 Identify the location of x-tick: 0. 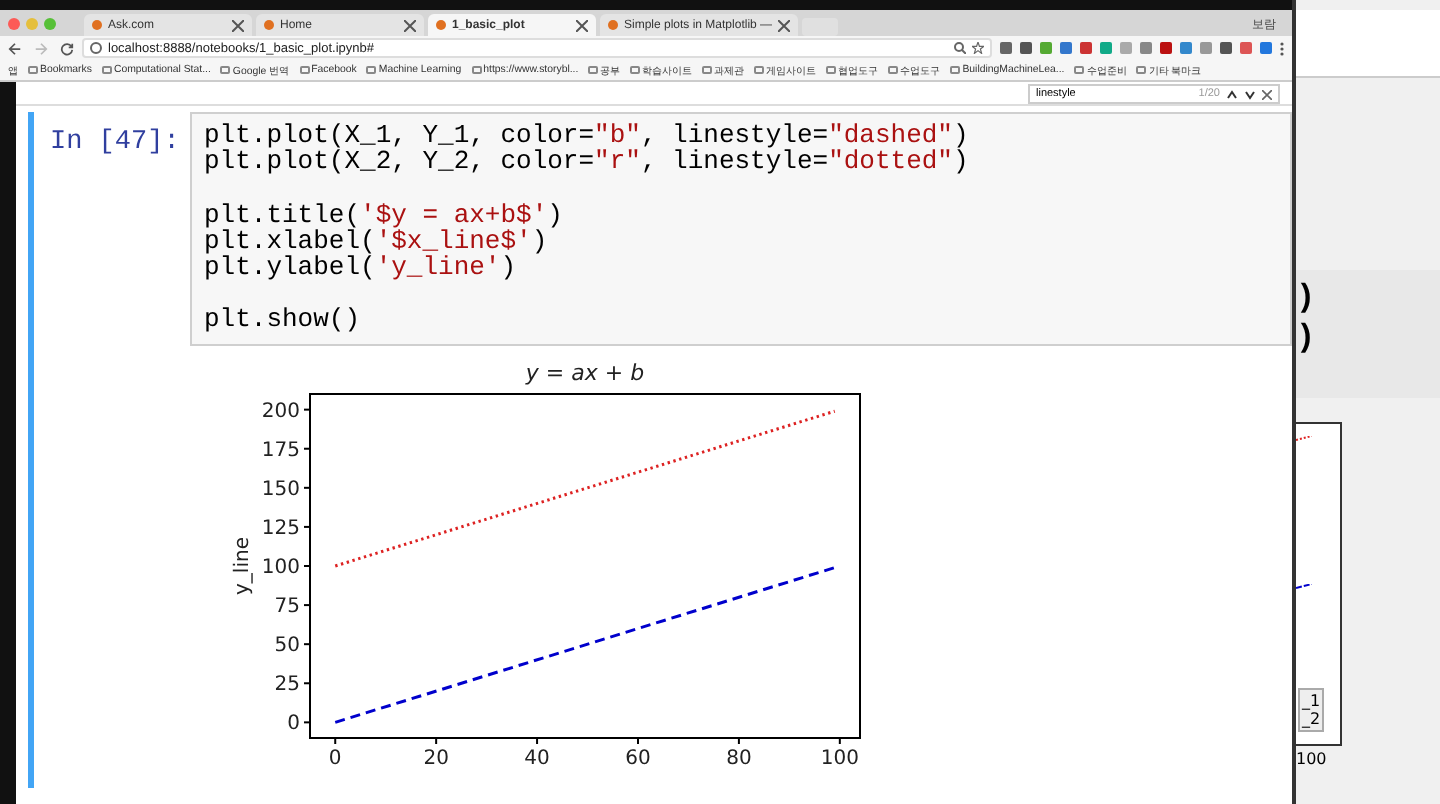
(335, 753).